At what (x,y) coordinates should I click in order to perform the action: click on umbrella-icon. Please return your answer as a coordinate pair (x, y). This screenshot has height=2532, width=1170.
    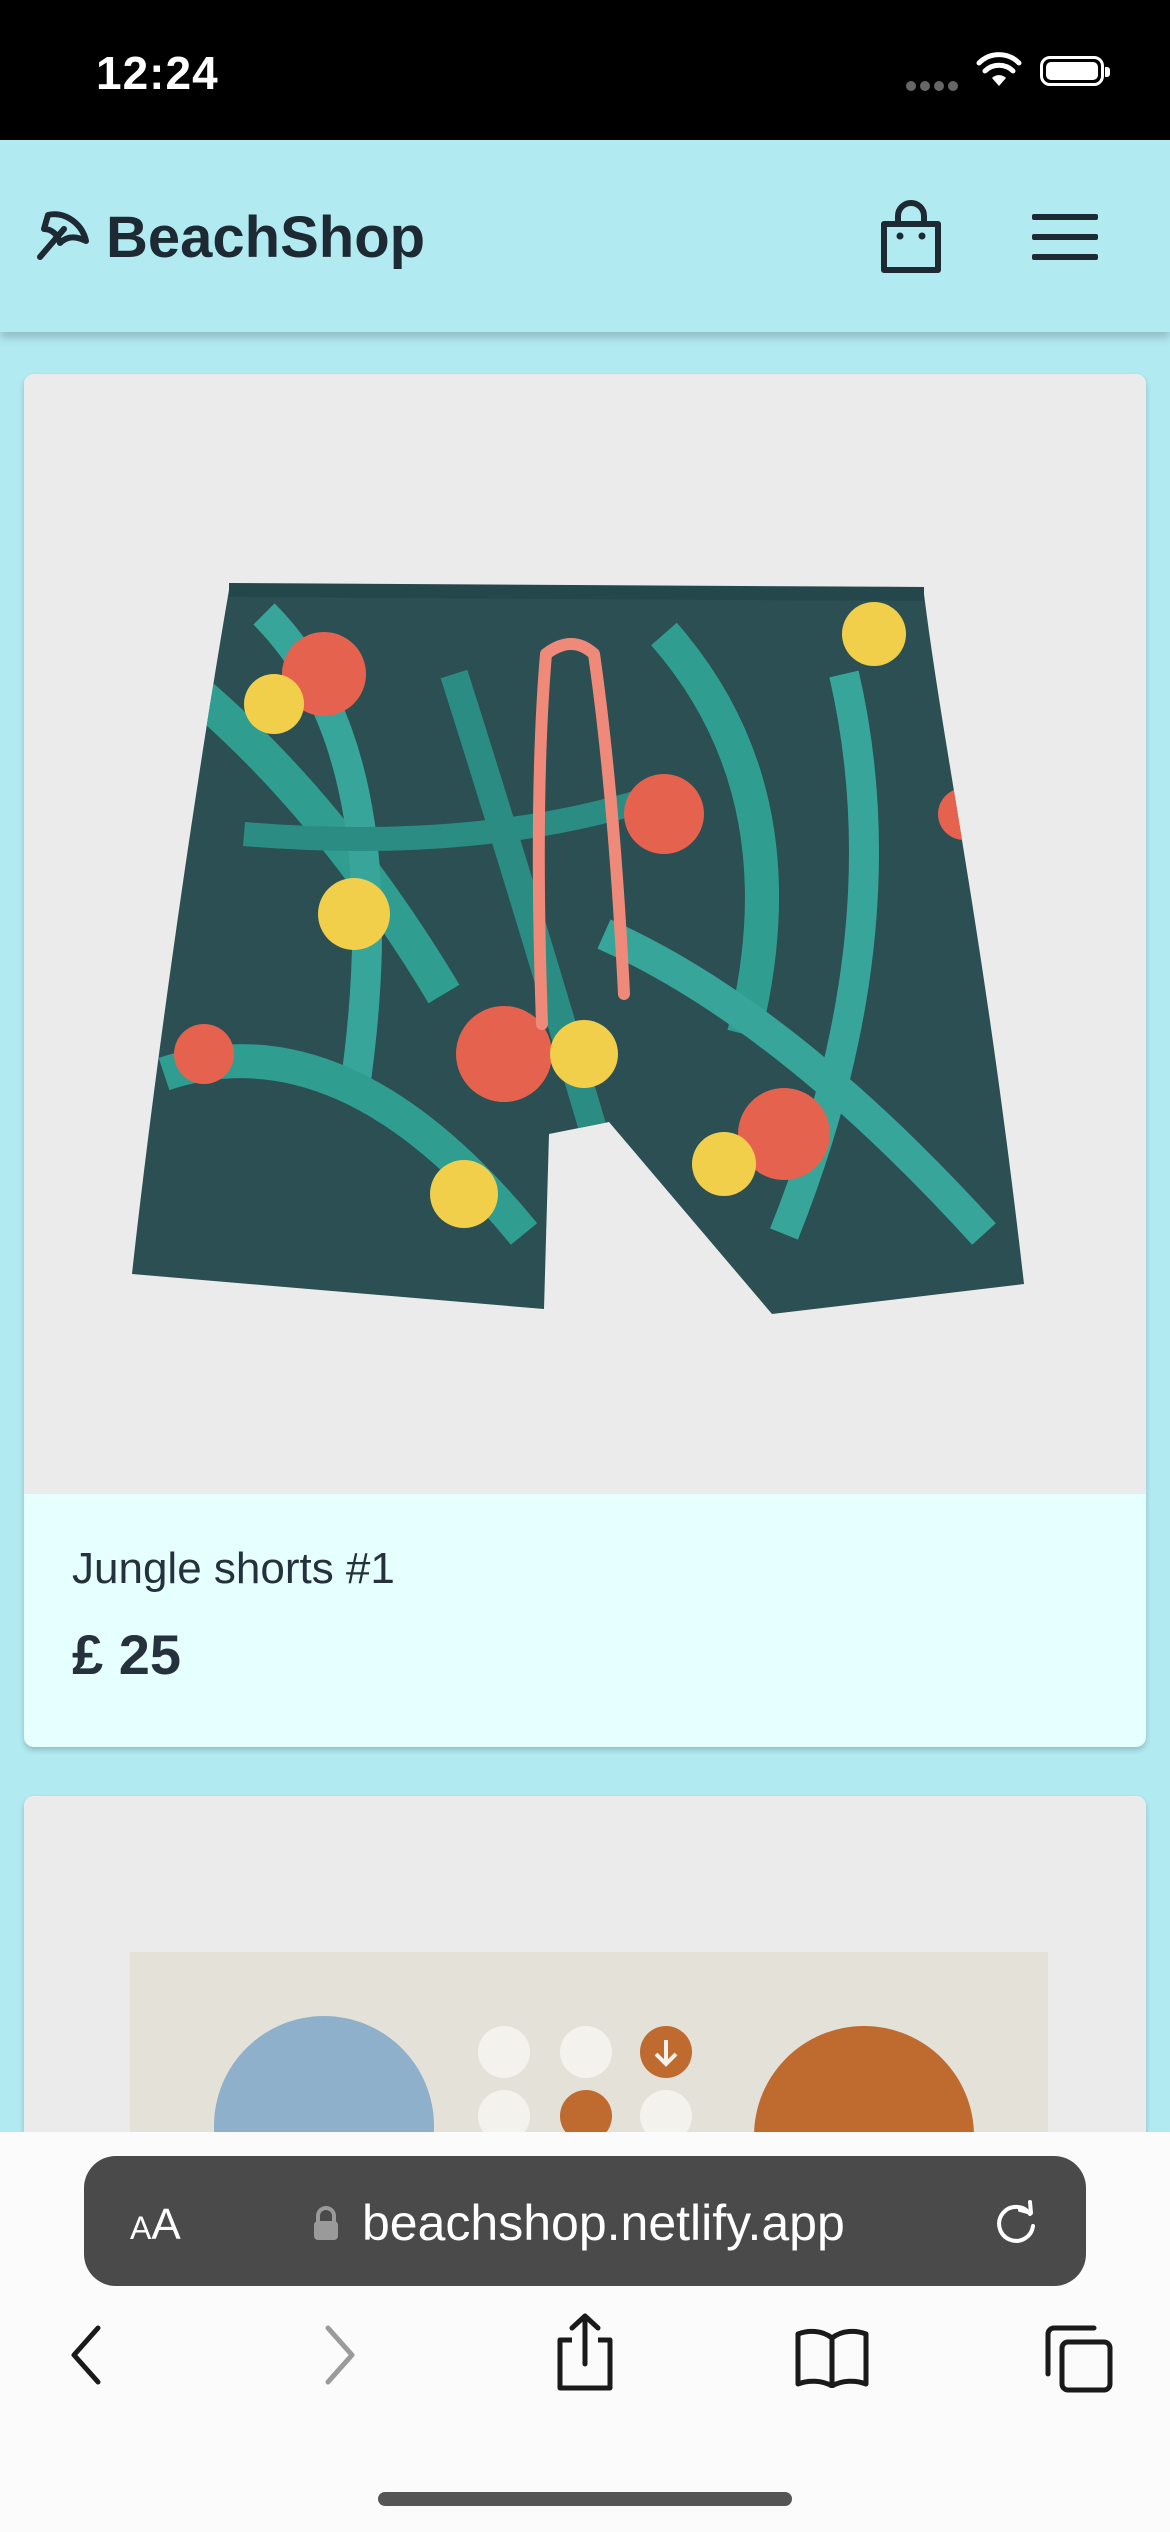
    Looking at the image, I should click on (63, 235).